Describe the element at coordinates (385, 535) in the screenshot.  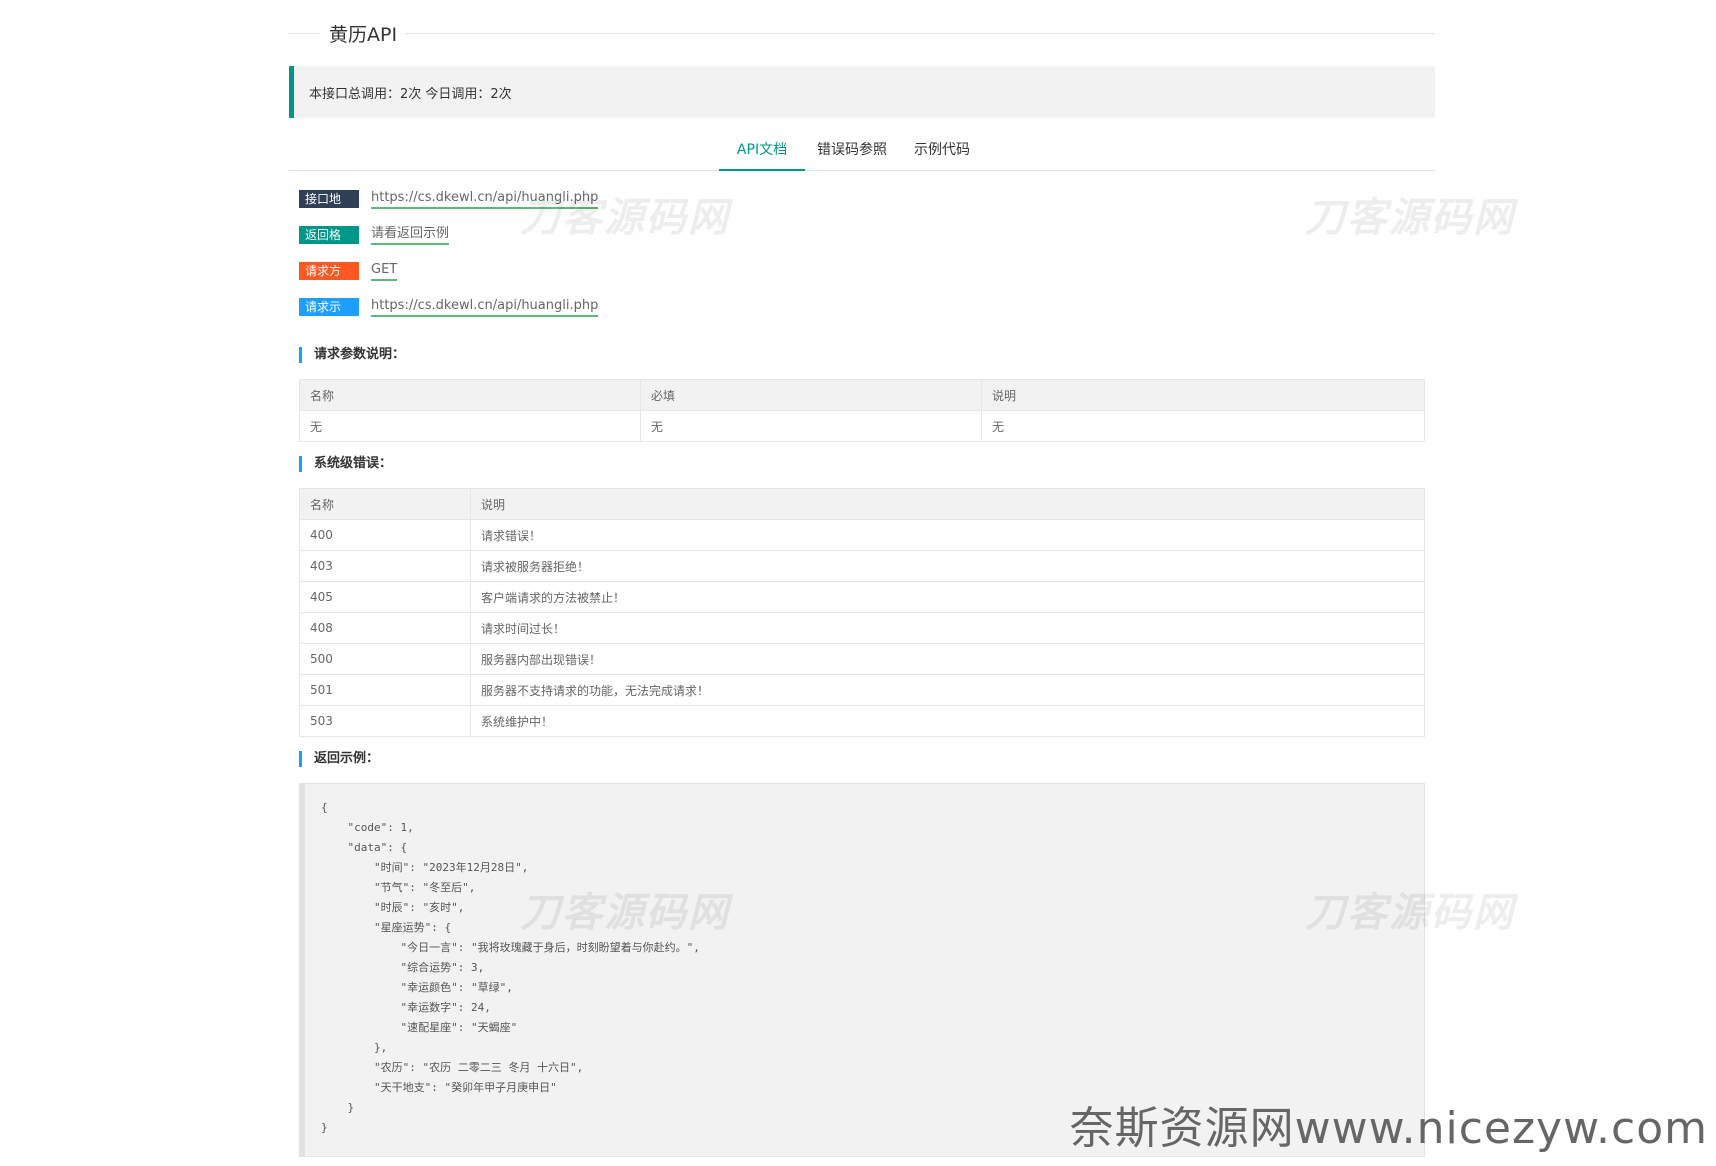
I see `error-code-cell: 400` at that location.